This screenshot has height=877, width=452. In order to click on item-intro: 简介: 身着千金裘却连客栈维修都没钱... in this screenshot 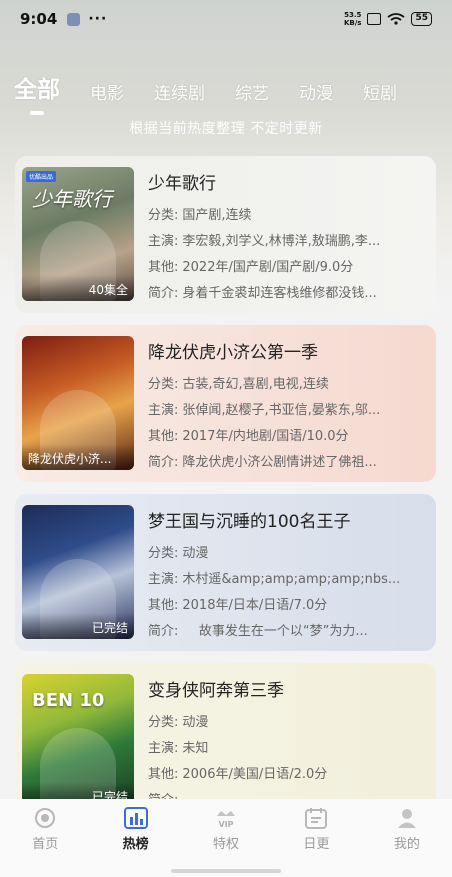, I will do `click(288, 294)`.